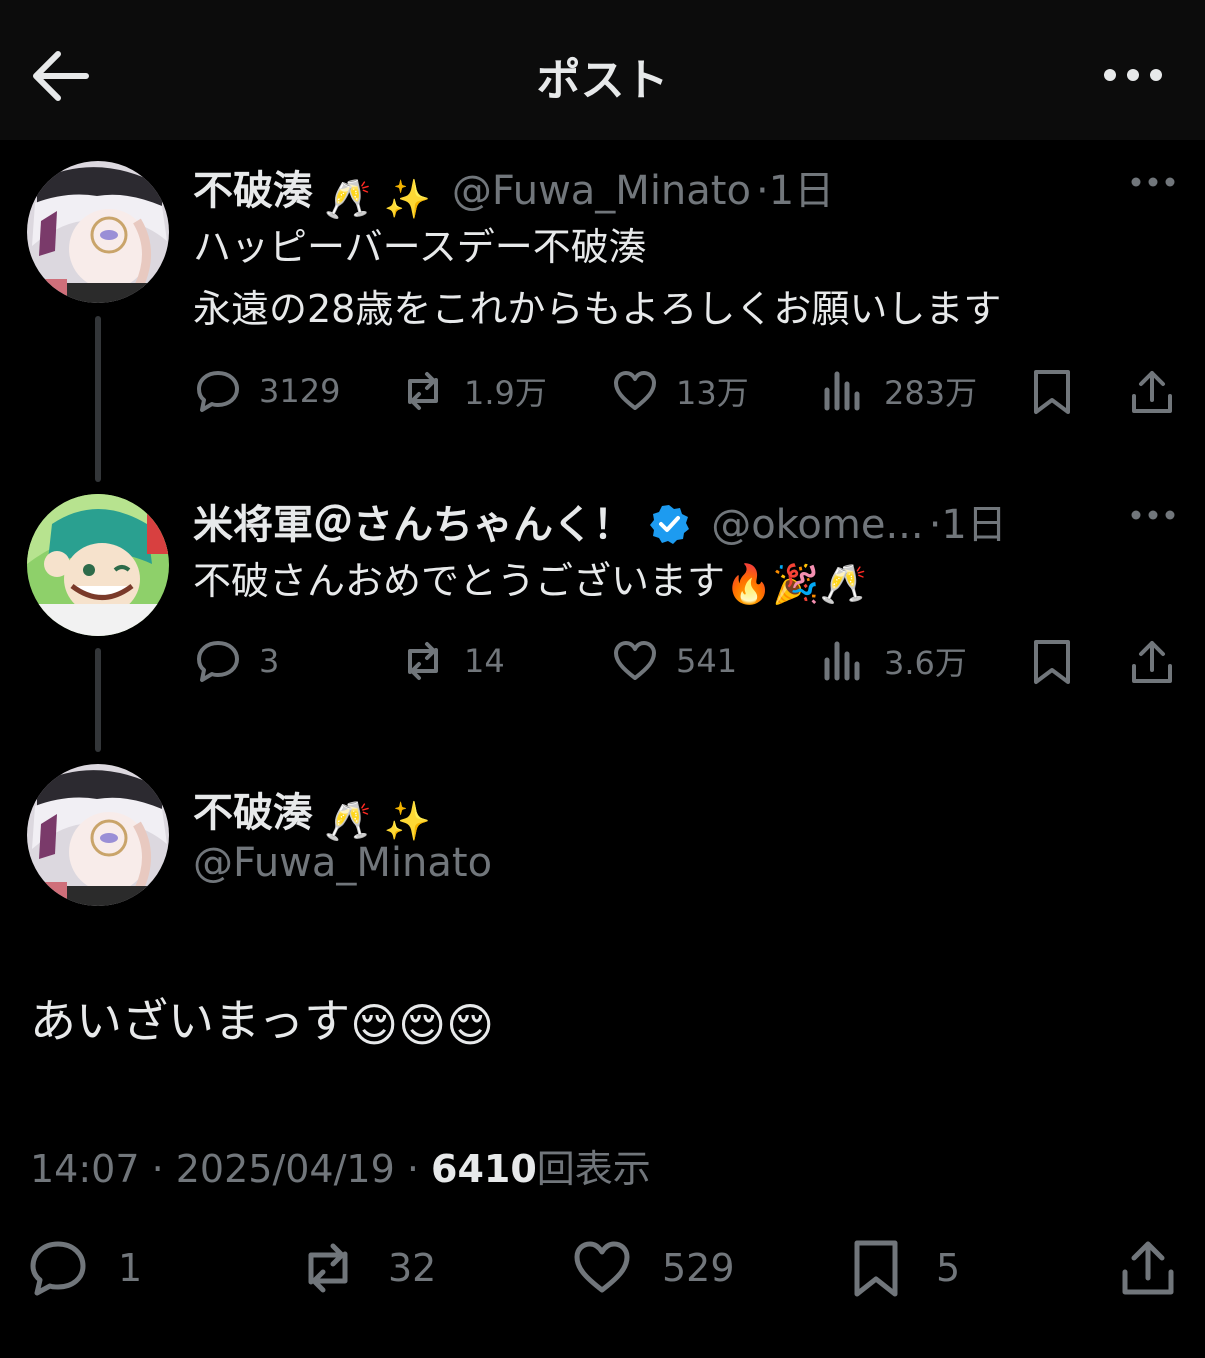 Image resolution: width=1205 pixels, height=1358 pixels. What do you see at coordinates (903, 1268) in the screenshot?
I see `main-bookmark-button: 5` at bounding box center [903, 1268].